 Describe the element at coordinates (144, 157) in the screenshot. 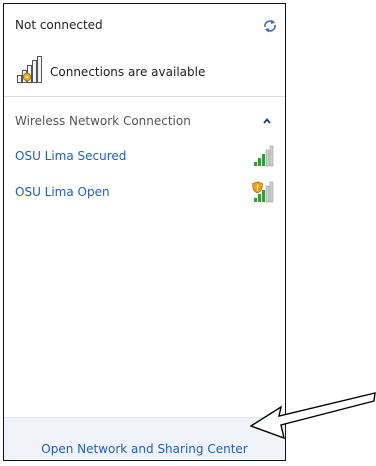

I see `network-item-osu-lima-secured: OSU Lima Secured` at that location.